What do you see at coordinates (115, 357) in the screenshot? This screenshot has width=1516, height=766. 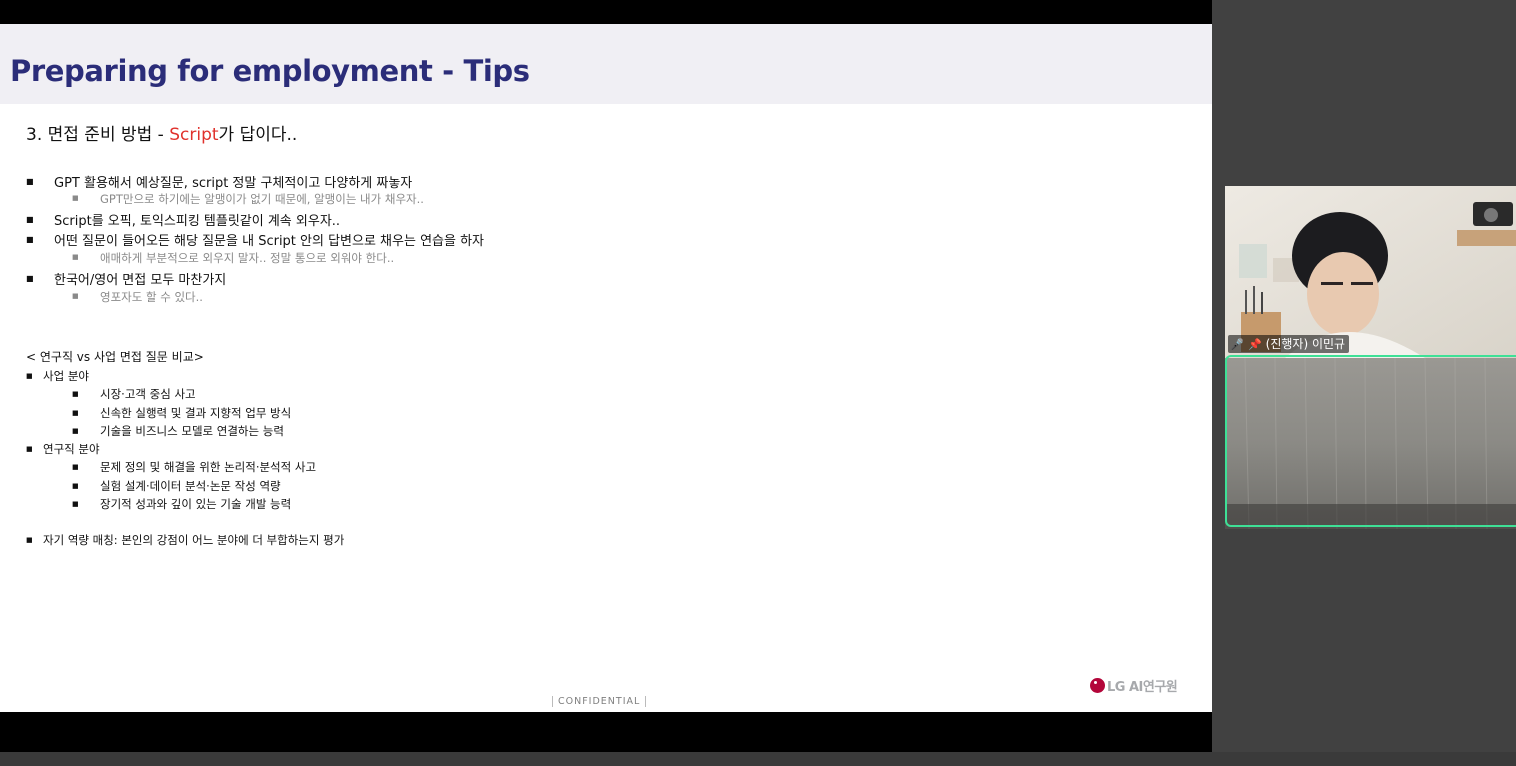 I see `comparison-title: < 연구직 vs 사업 면접 질문 비교>` at bounding box center [115, 357].